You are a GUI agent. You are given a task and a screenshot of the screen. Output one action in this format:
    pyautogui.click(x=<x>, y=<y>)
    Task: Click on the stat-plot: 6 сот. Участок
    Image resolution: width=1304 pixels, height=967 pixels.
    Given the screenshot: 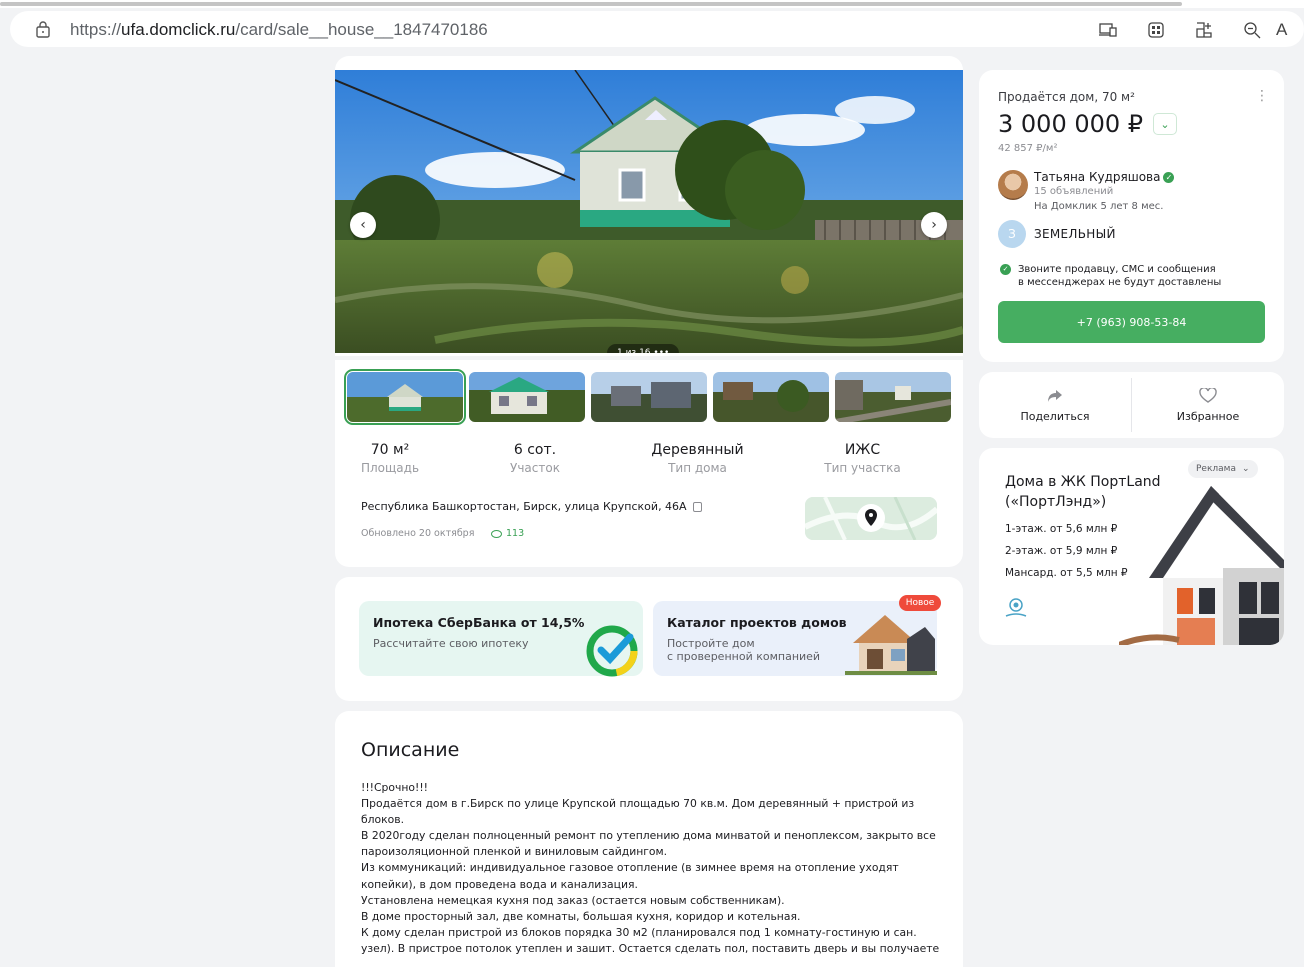 What is the action you would take?
    pyautogui.click(x=535, y=458)
    